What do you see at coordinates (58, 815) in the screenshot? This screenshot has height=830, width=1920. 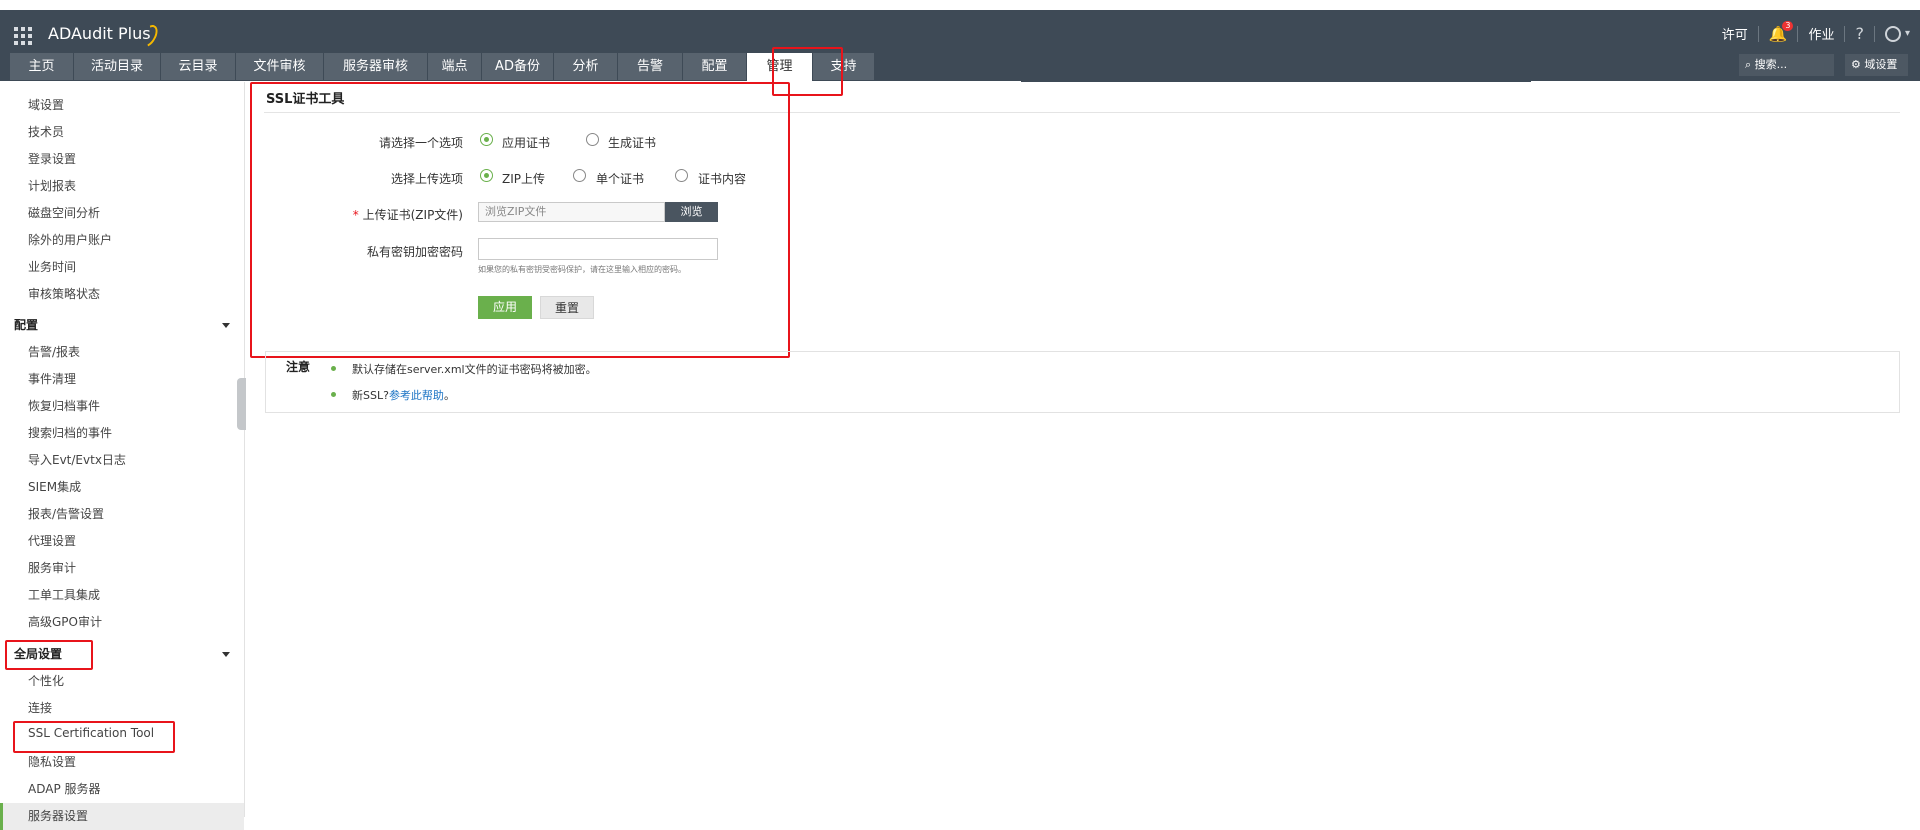 I see `sidebar-item-server-settings: 服务器设置` at bounding box center [58, 815].